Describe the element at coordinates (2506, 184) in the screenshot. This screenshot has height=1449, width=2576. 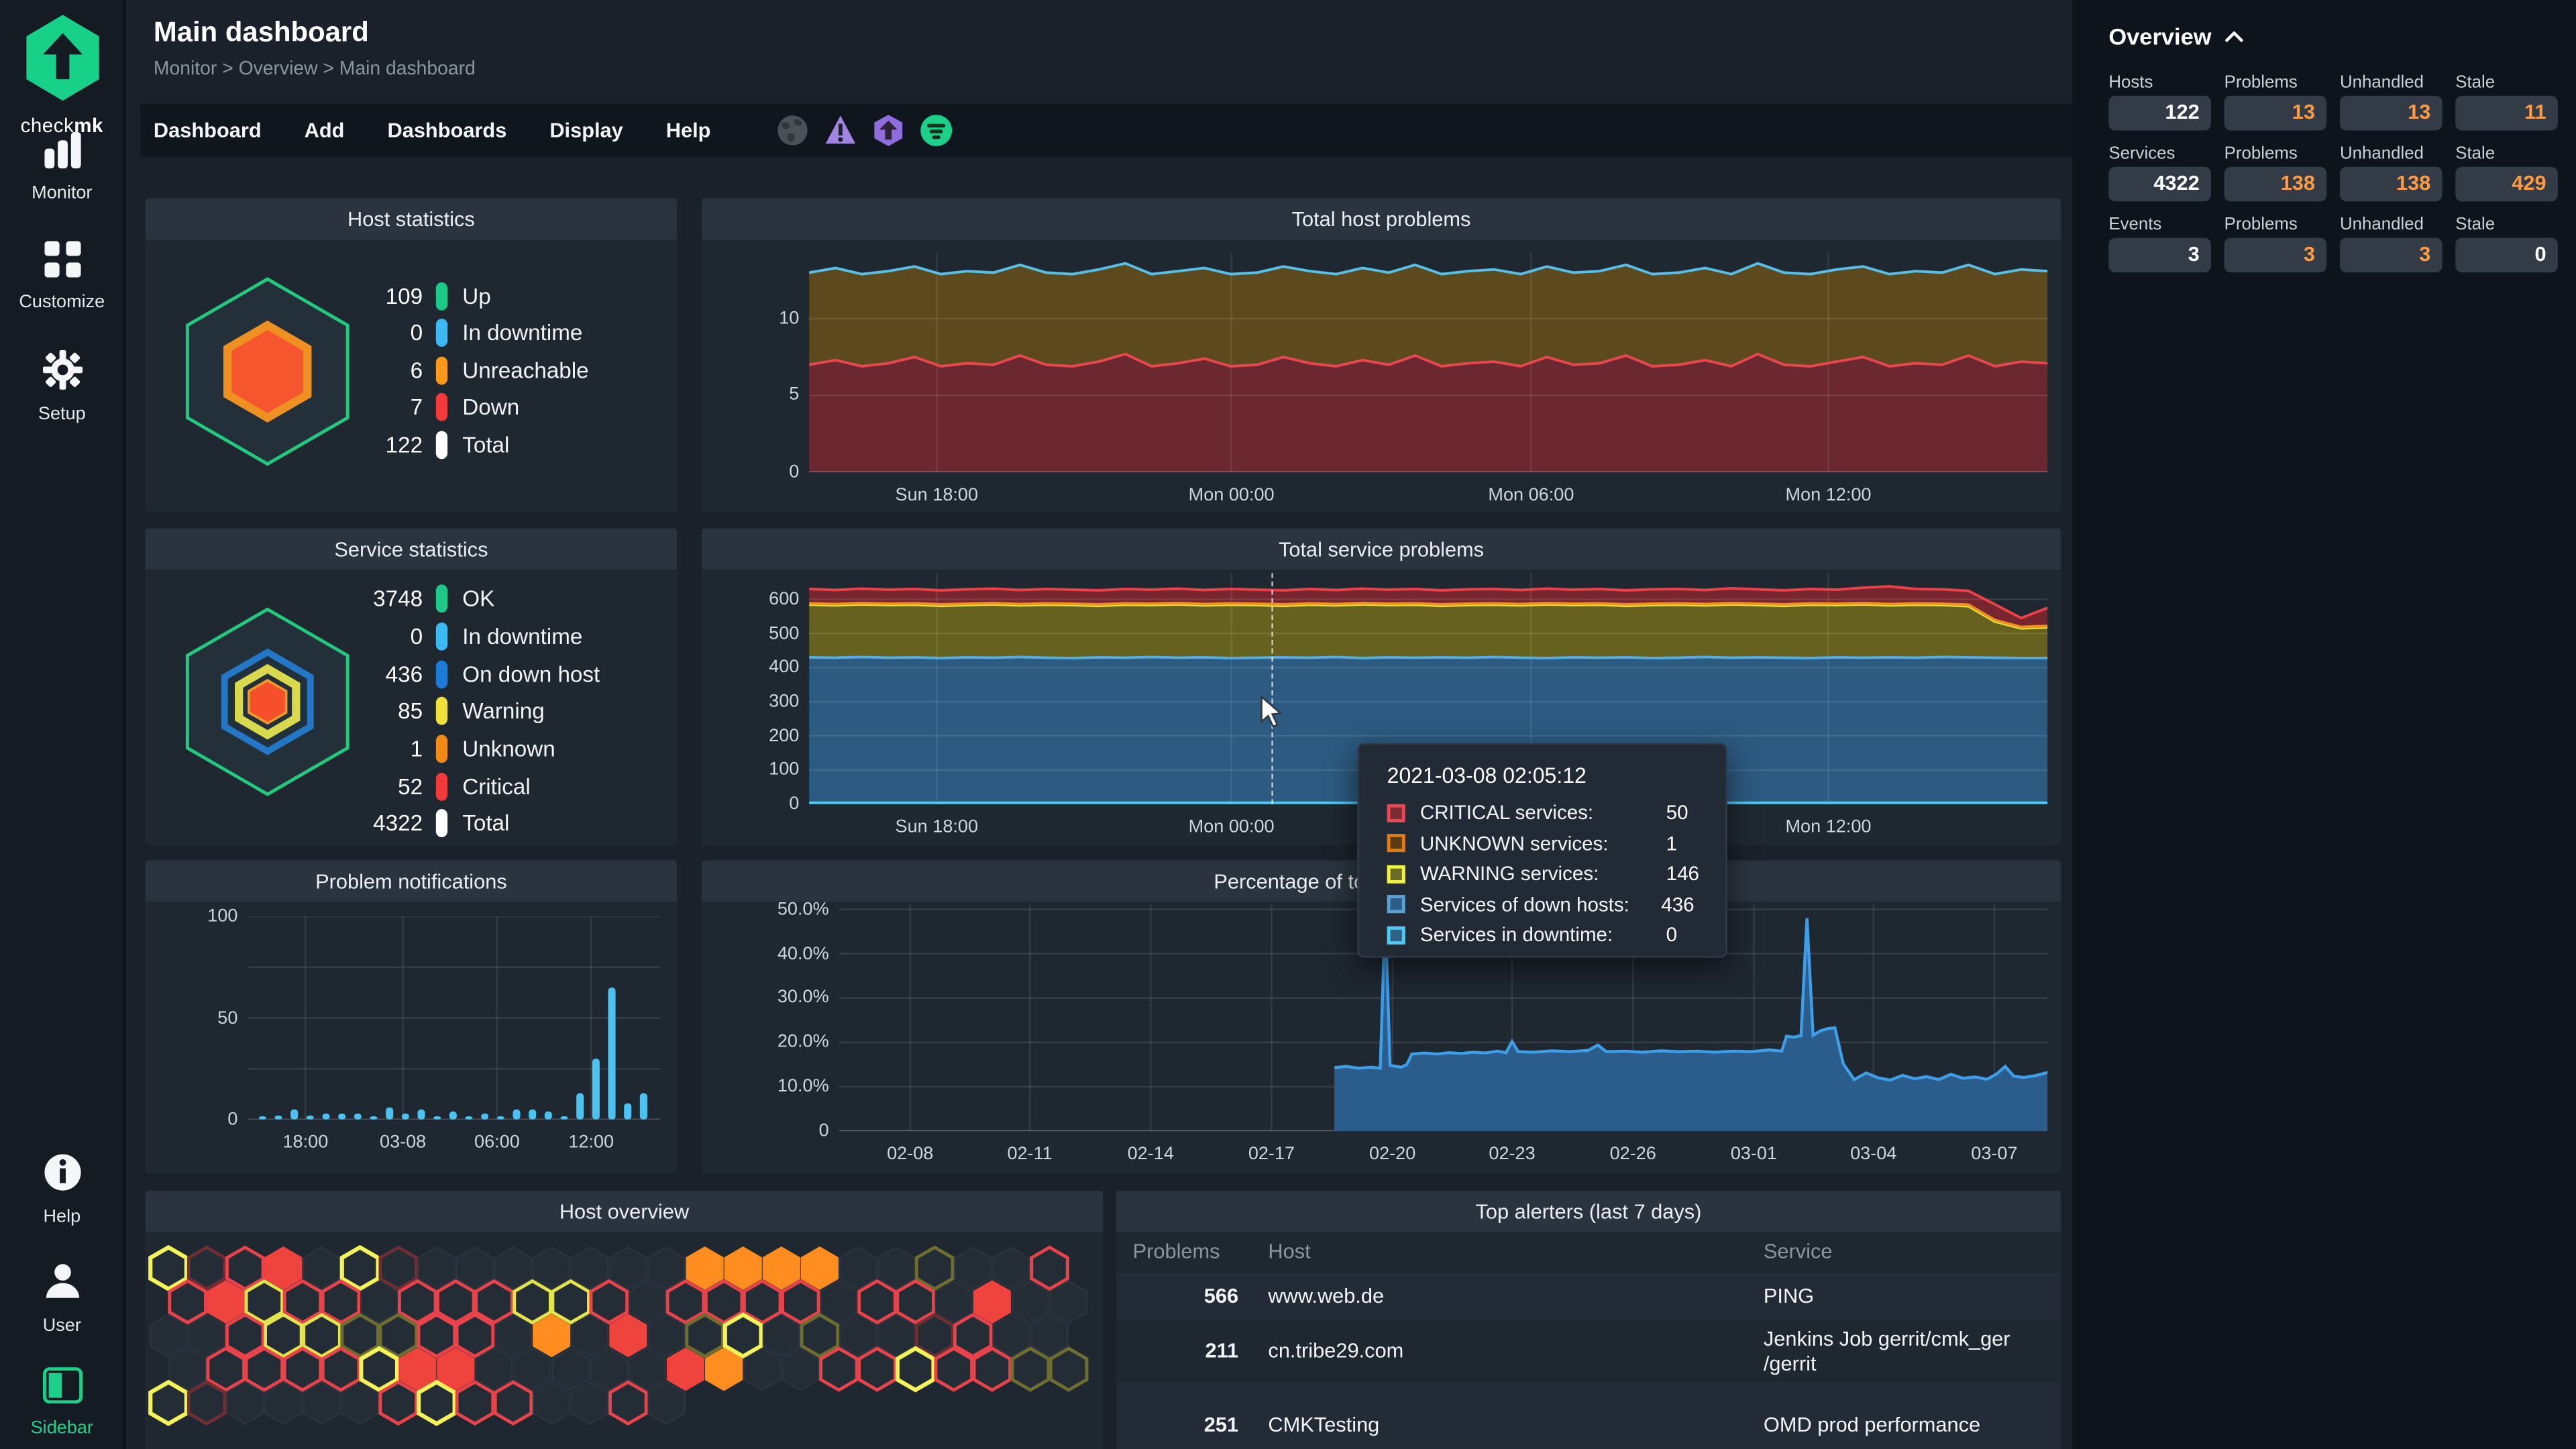
I see `overview-value-services-stale: 429` at that location.